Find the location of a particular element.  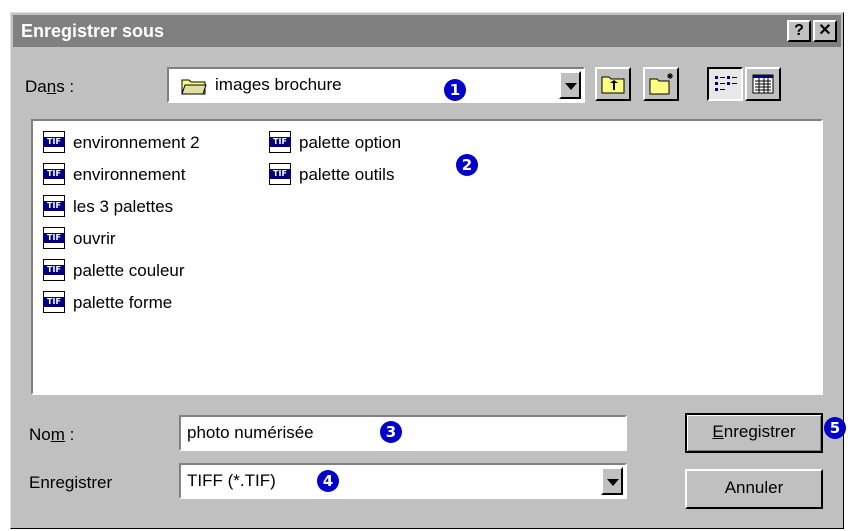

list-view-icon is located at coordinates (726, 83).